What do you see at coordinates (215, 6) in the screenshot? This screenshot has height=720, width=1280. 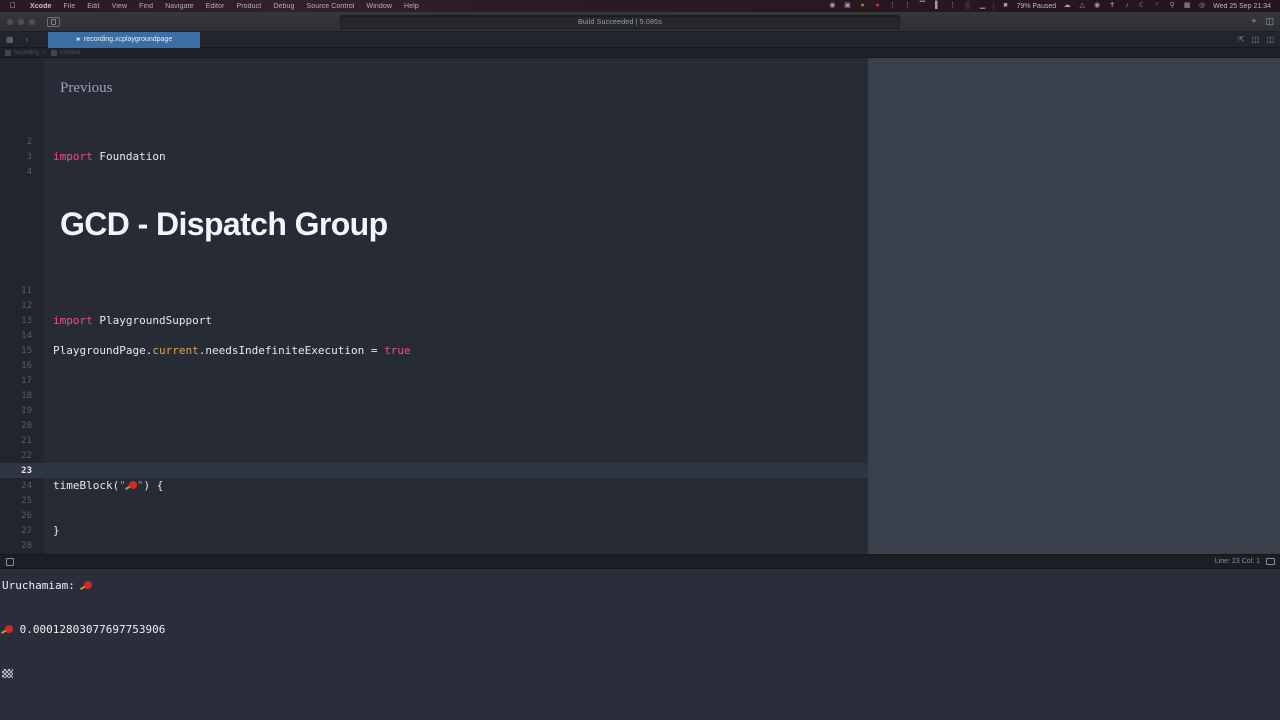 I see `menu-item-editor: Editor` at bounding box center [215, 6].